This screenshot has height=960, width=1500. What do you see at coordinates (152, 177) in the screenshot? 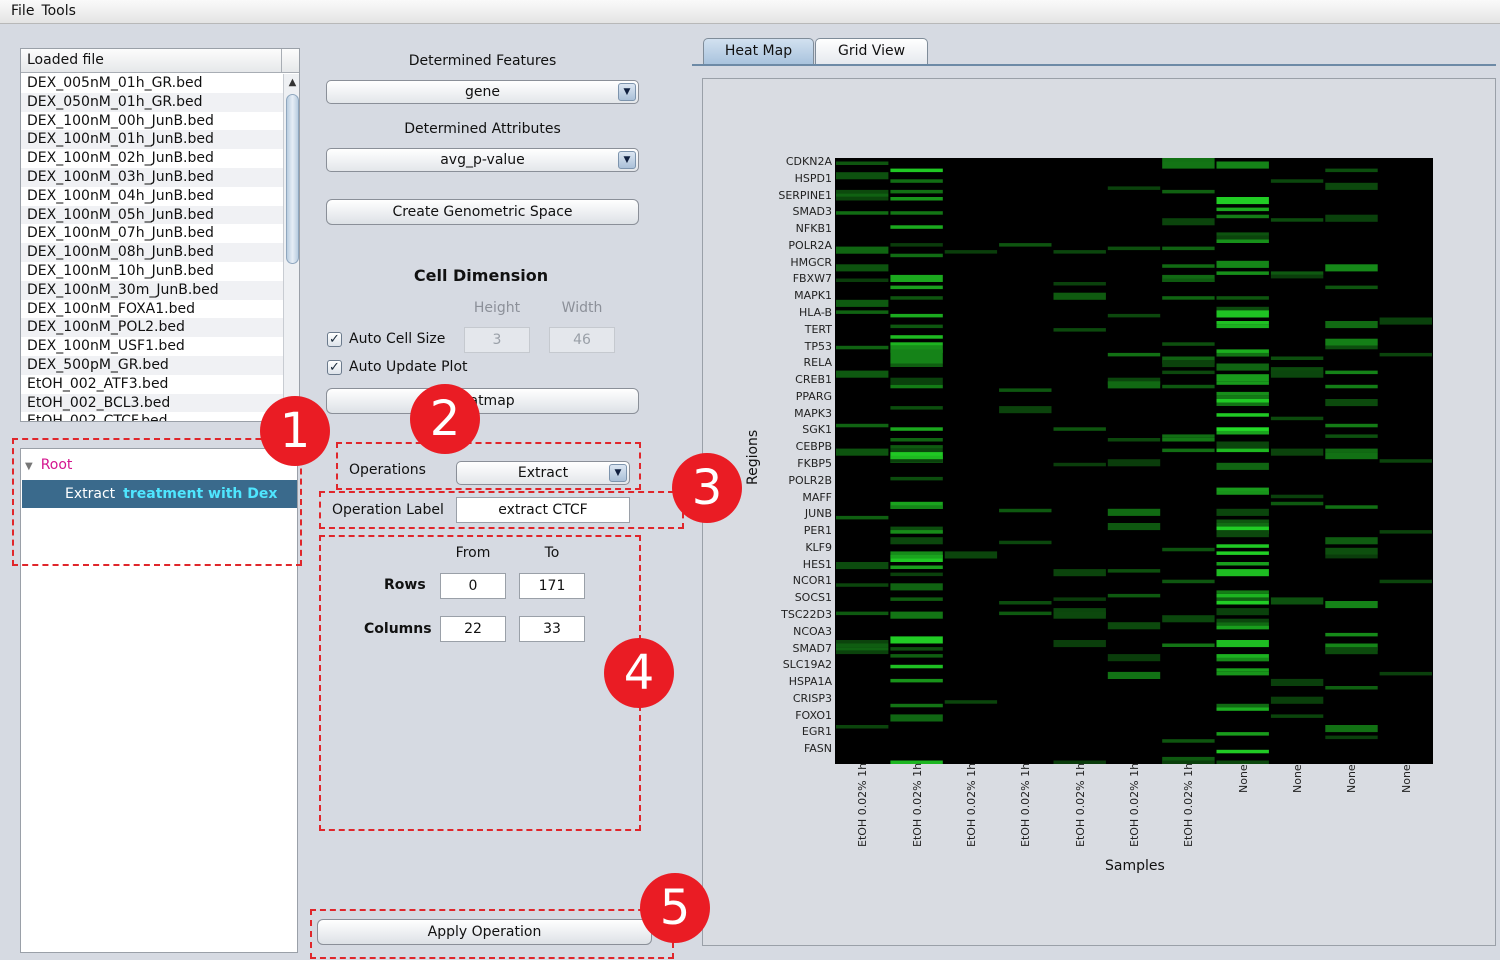
I see `file-list-item: DEX_100nM_03h_JunB.bed` at bounding box center [152, 177].